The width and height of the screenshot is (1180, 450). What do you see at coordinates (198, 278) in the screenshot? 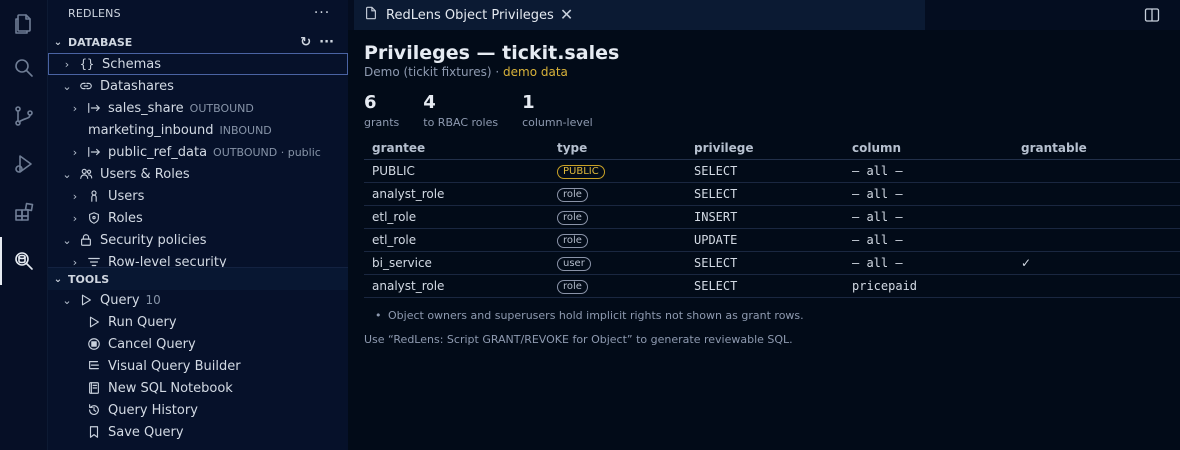
I see `section-tools: ⌄ TOOLS` at bounding box center [198, 278].